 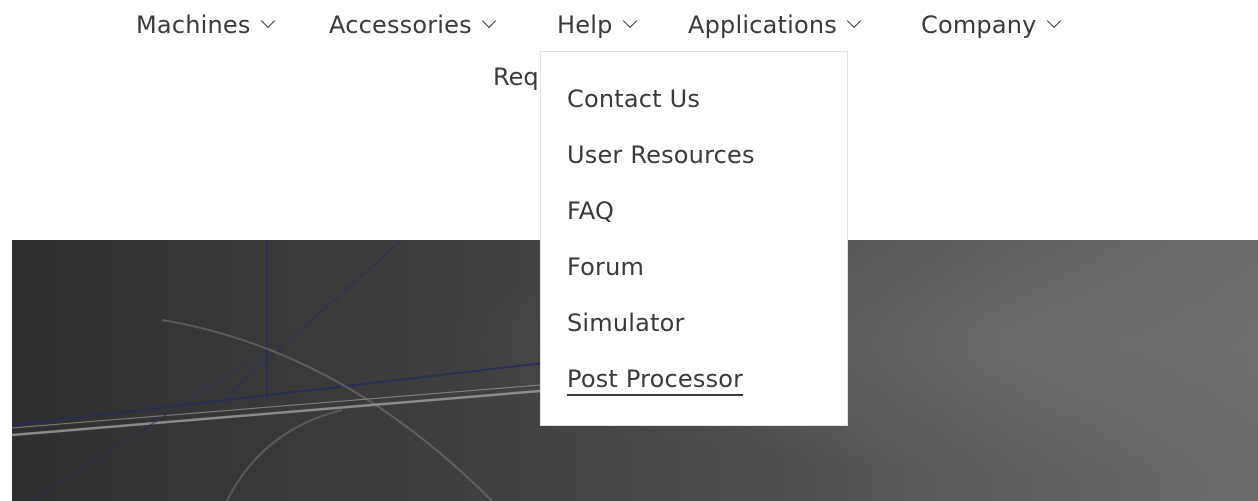 What do you see at coordinates (763, 25) in the screenshot?
I see `nav-item-label: Applications` at bounding box center [763, 25].